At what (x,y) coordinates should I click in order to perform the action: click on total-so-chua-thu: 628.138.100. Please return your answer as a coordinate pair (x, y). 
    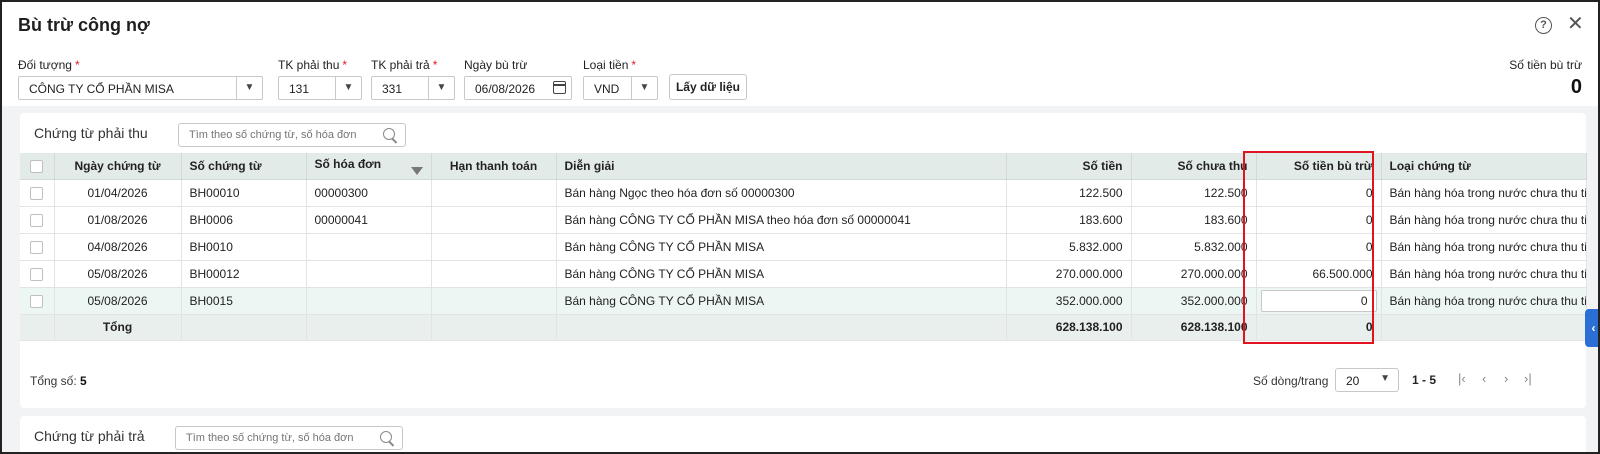
    Looking at the image, I should click on (1194, 327).